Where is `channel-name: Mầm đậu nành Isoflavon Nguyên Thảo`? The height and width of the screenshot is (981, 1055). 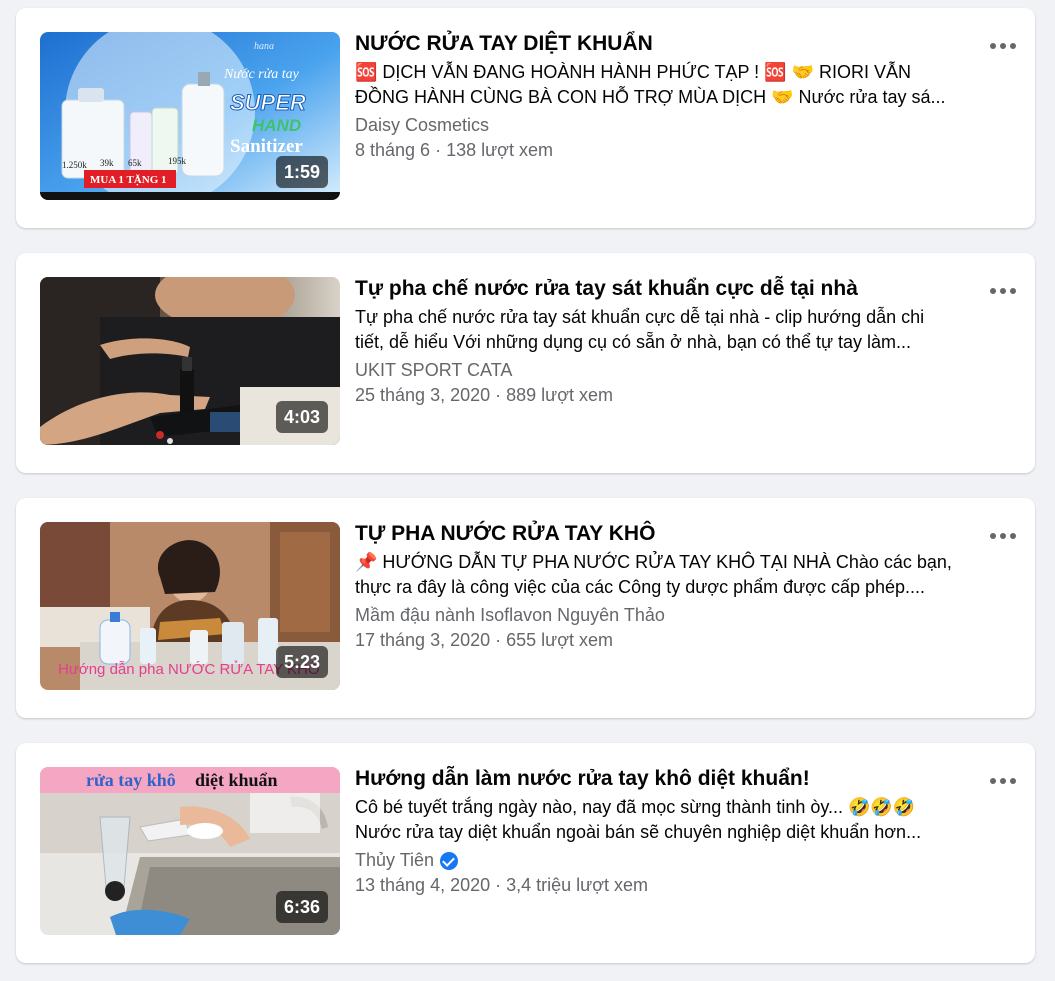
channel-name: Mầm đậu nành Isoflavon Nguyên Thảo is located at coordinates (665, 615).